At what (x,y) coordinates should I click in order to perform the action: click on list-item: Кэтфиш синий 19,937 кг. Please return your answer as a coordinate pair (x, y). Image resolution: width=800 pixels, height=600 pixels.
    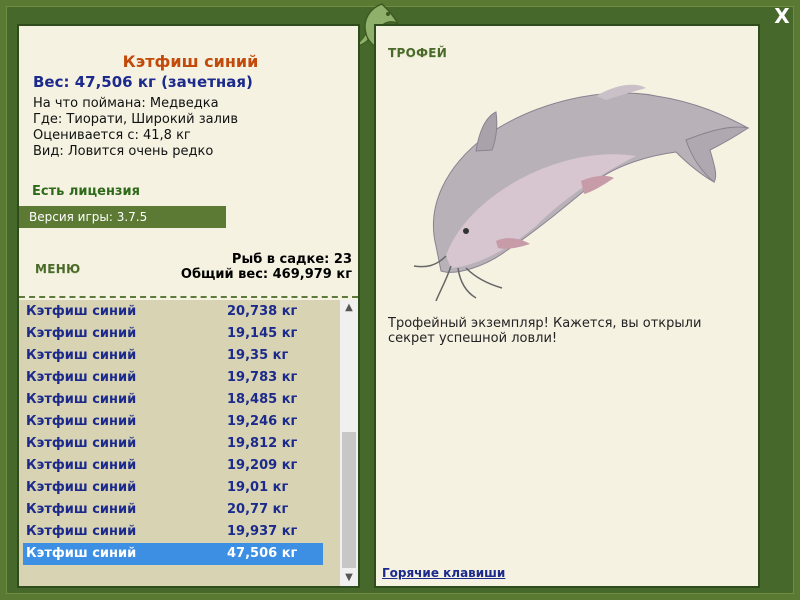
    Looking at the image, I should click on (173, 532).